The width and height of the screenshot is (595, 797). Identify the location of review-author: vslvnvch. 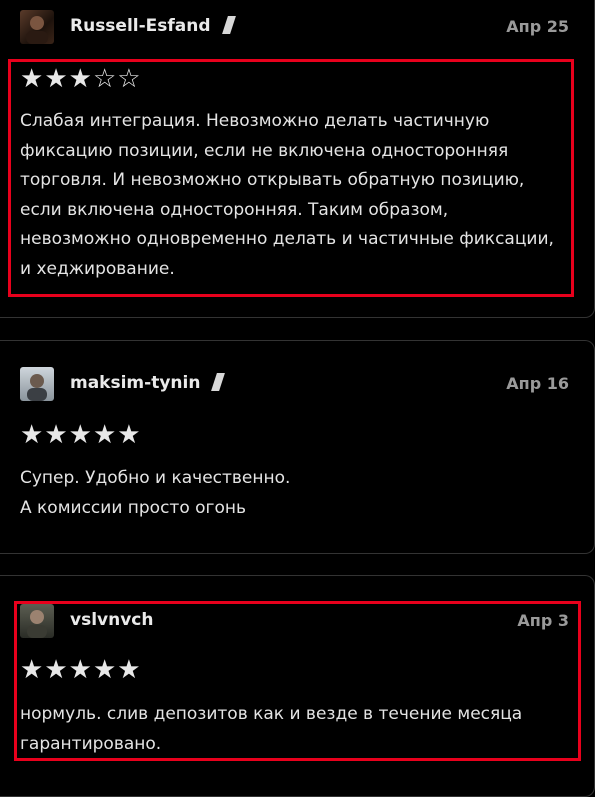
(111, 620).